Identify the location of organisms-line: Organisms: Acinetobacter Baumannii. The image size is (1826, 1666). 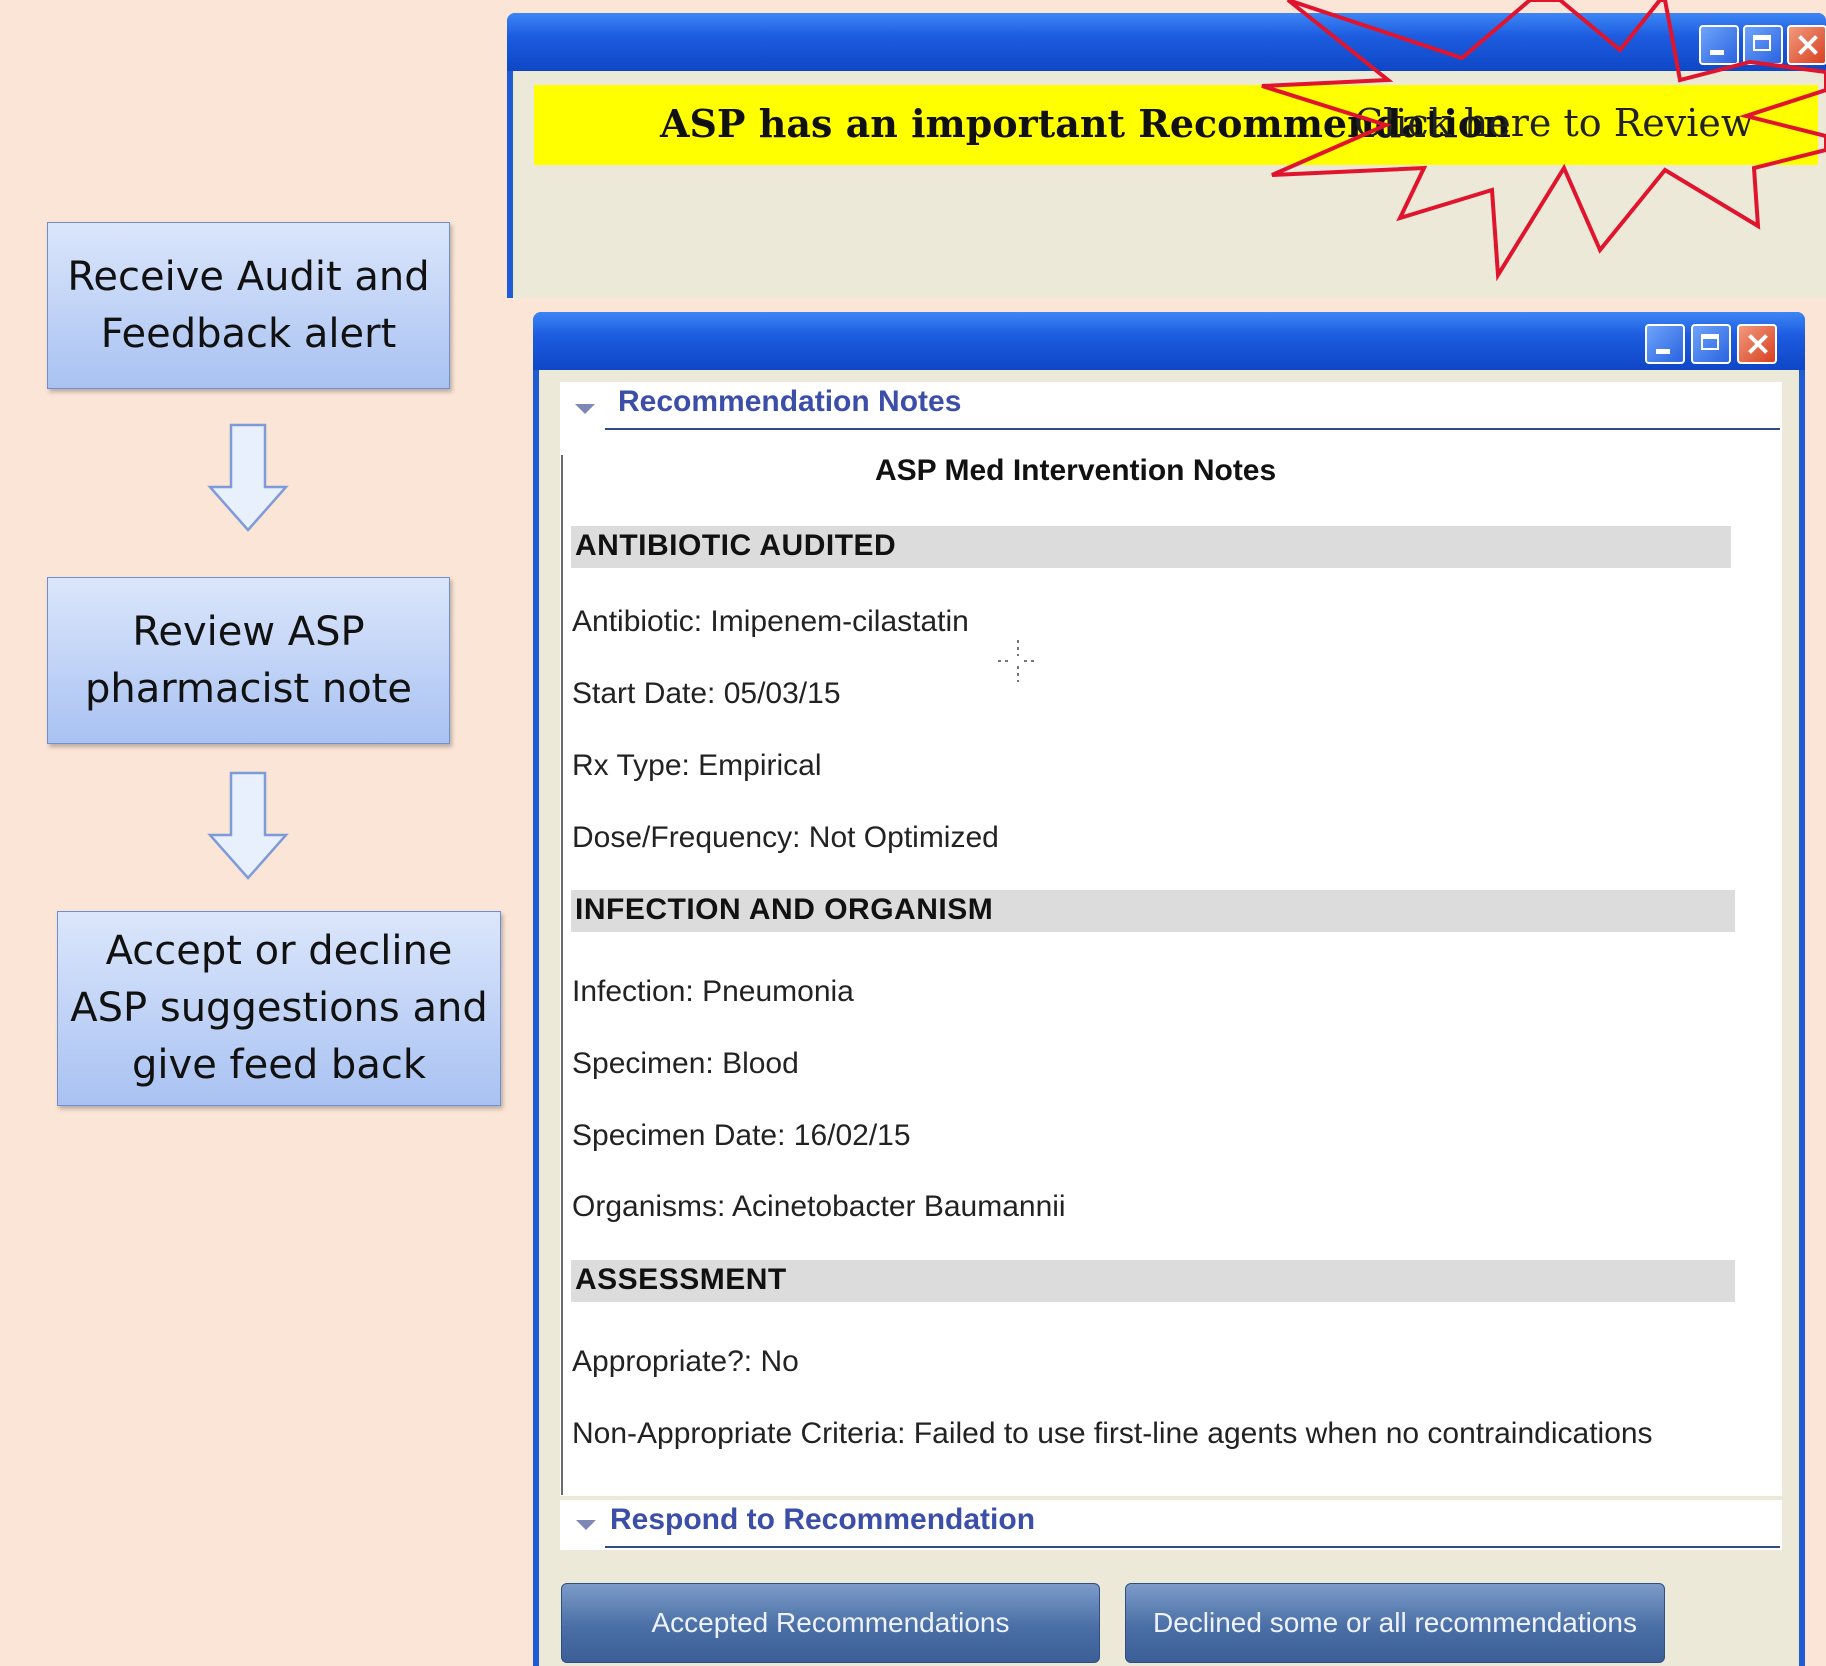
(819, 1206).